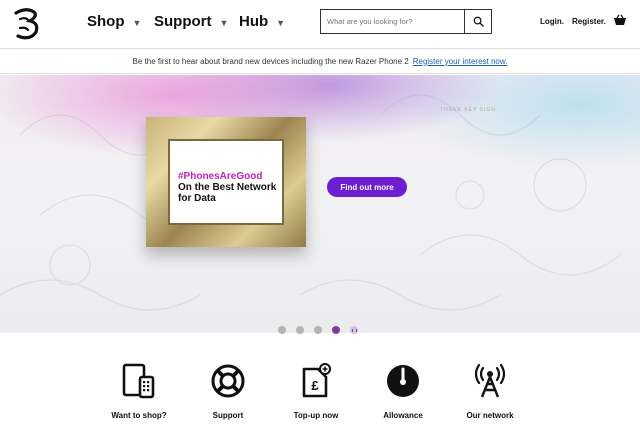  What do you see at coordinates (316, 415) in the screenshot?
I see `tile-label: Top-up now` at bounding box center [316, 415].